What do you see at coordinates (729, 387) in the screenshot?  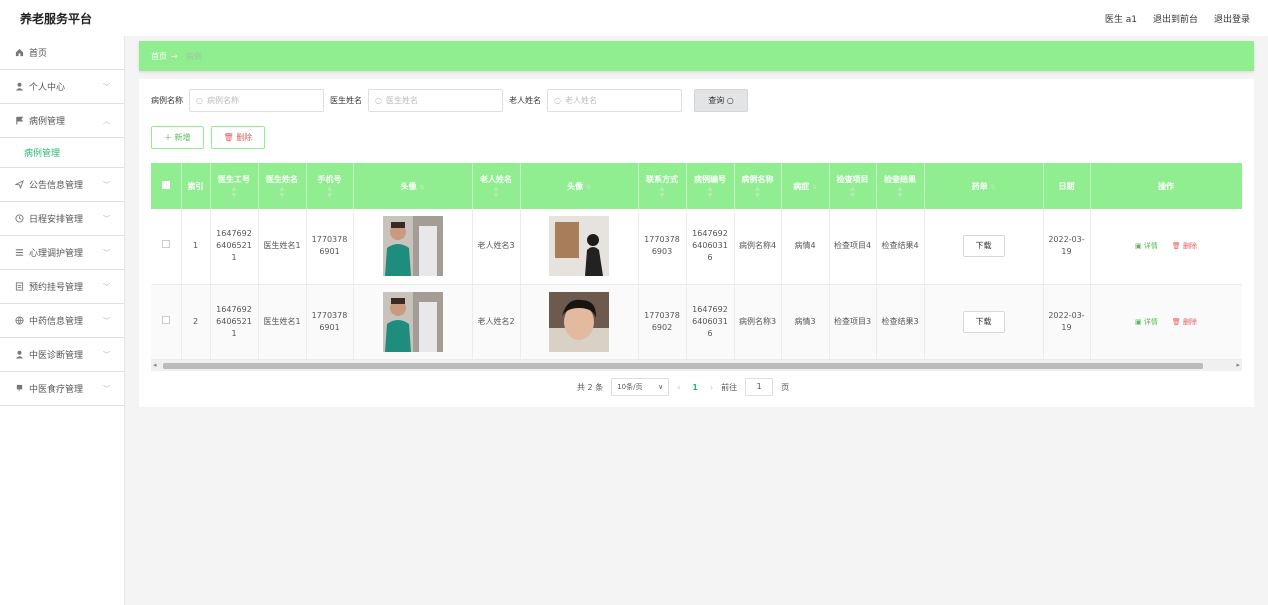 I see `goto-label: 前往` at bounding box center [729, 387].